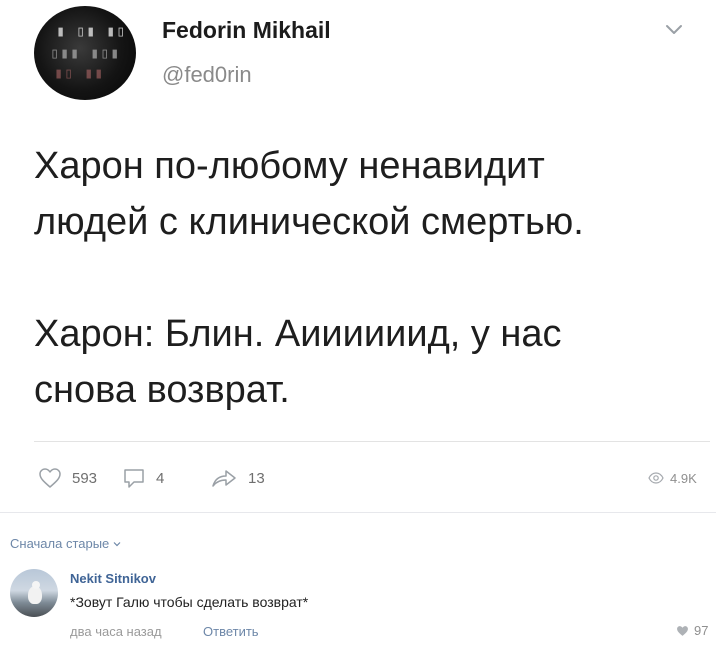  Describe the element at coordinates (113, 578) in the screenshot. I see `comment-author: Nekit Sitnikov` at that location.